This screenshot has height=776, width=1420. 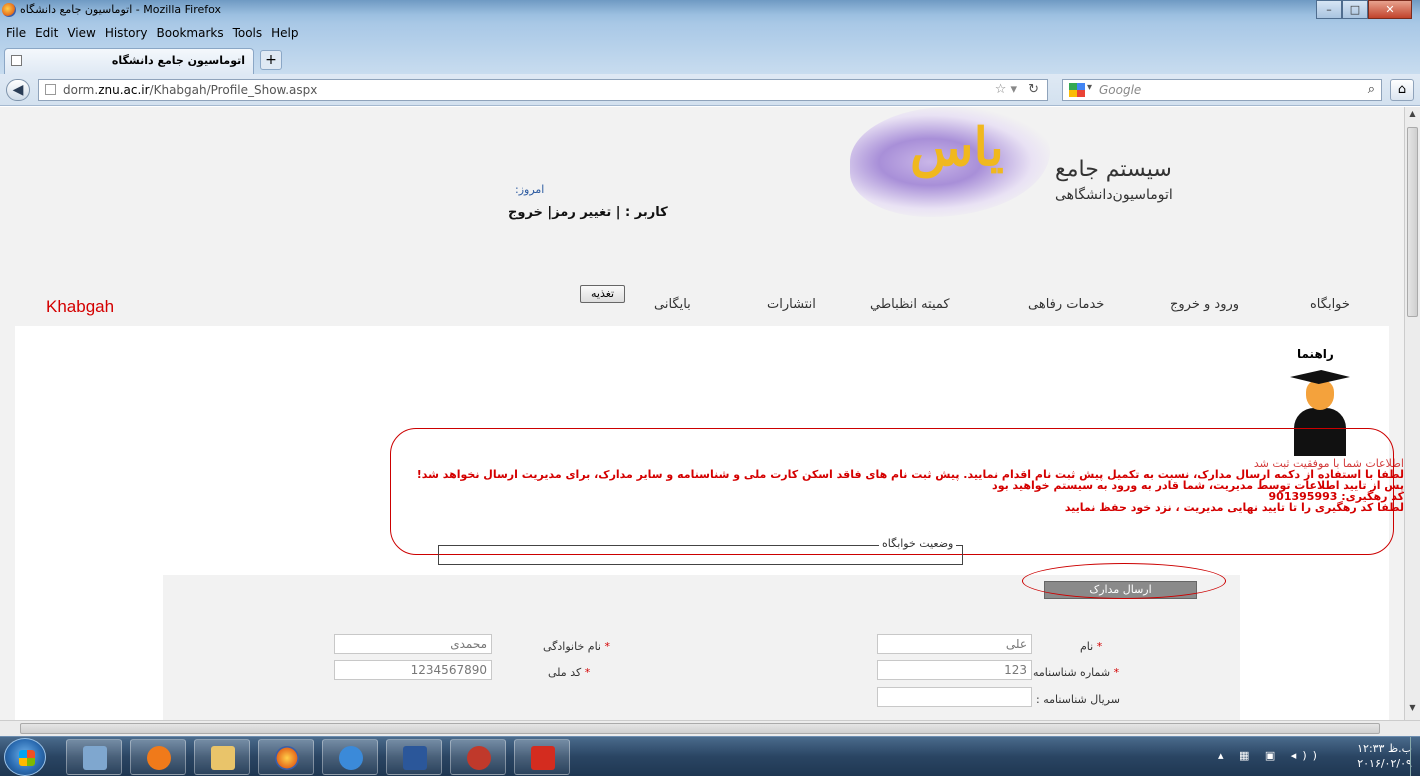 I want to click on tab-title: اتوماسیون جامع دانشگاه, so click(x=178, y=60).